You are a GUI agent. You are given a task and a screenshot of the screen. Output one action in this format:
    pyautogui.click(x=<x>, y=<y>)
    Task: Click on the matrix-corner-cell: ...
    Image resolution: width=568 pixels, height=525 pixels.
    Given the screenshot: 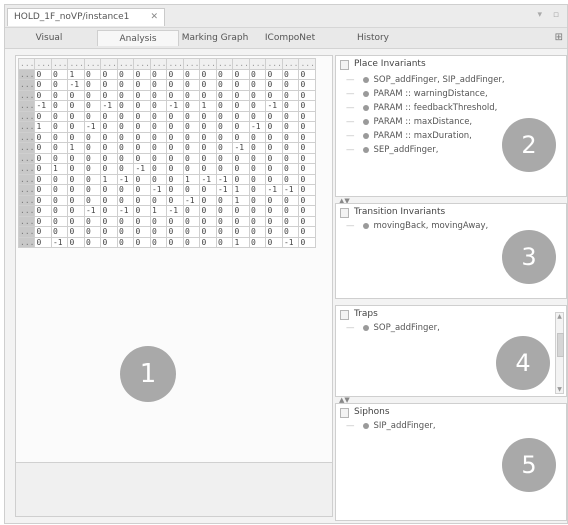 What is the action you would take?
    pyautogui.click(x=26, y=64)
    